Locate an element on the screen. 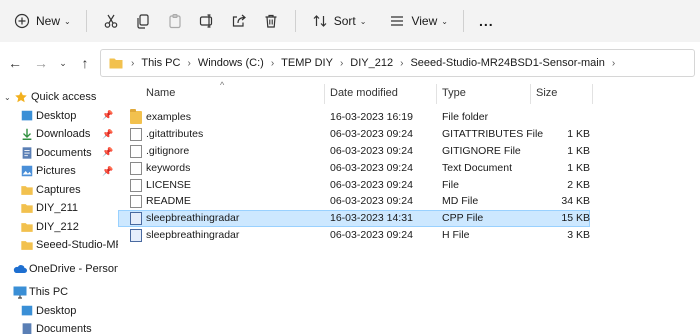 This screenshot has height=334, width=700. sidebar-item-pictures: Pictures 📌 is located at coordinates (59, 171).